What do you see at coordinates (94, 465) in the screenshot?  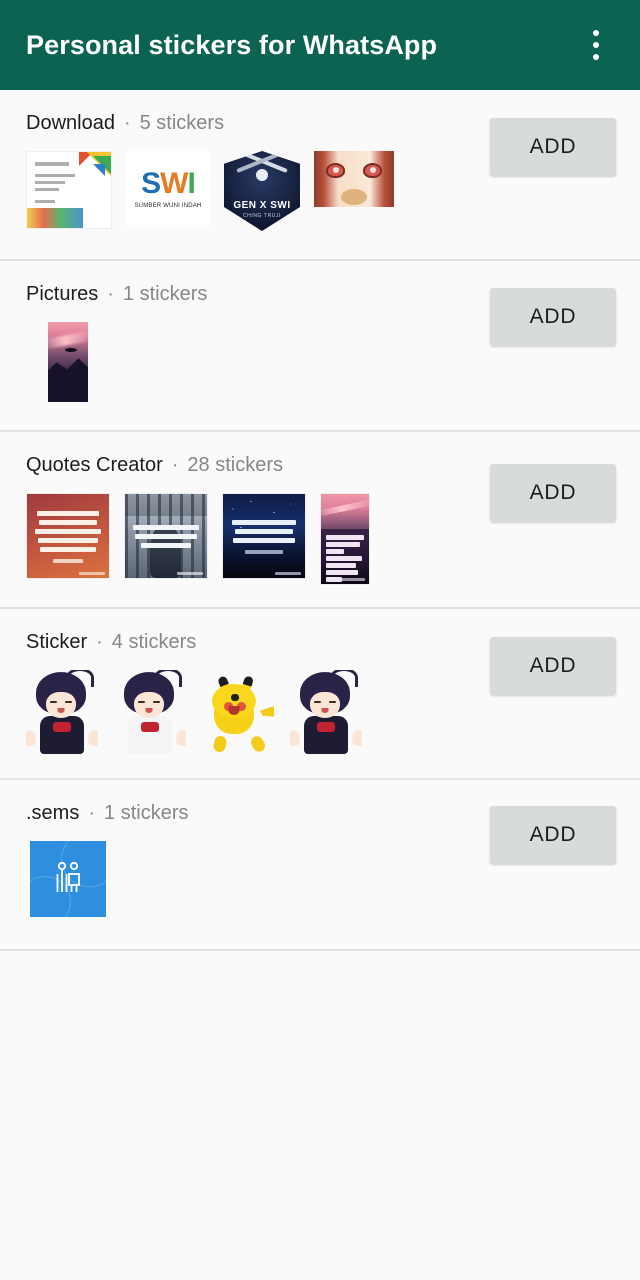 I see `pack-name: Quotes Creator` at bounding box center [94, 465].